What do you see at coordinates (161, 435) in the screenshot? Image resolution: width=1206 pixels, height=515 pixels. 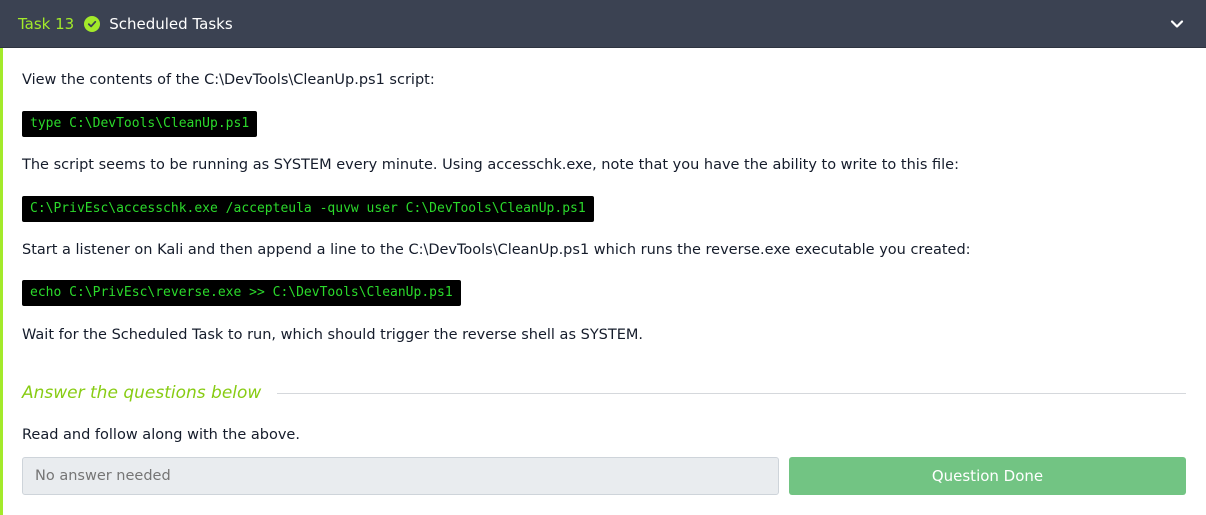 I see `question-text: Read and follow along with the above.` at bounding box center [161, 435].